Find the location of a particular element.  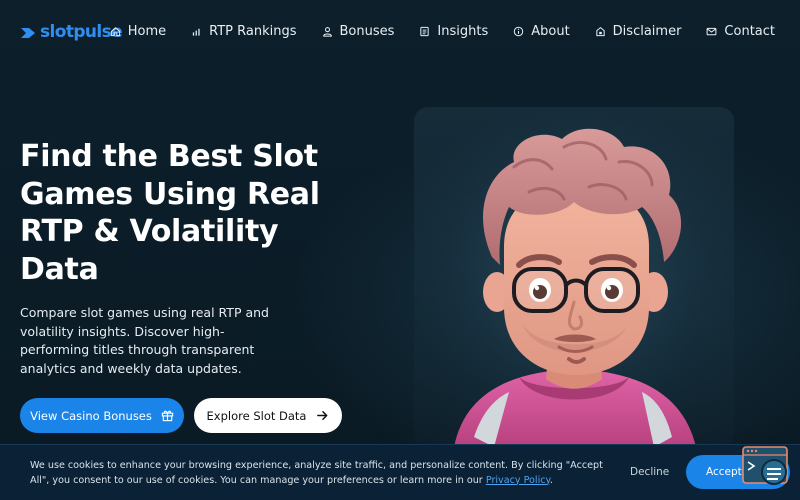

nav-label: Disclaimer is located at coordinates (647, 31).